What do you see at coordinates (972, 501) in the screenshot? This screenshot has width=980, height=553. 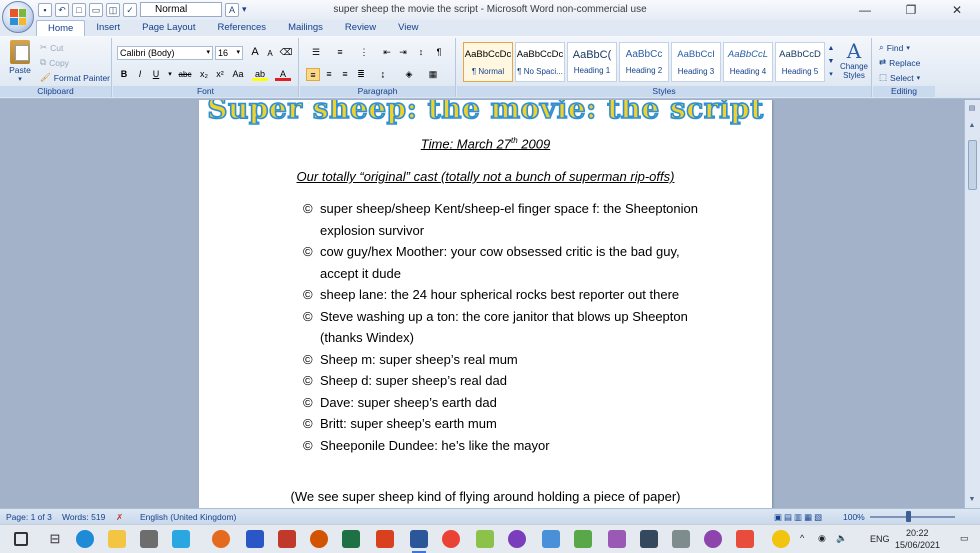 I see `scroll-down-icon: ▼` at bounding box center [972, 501].